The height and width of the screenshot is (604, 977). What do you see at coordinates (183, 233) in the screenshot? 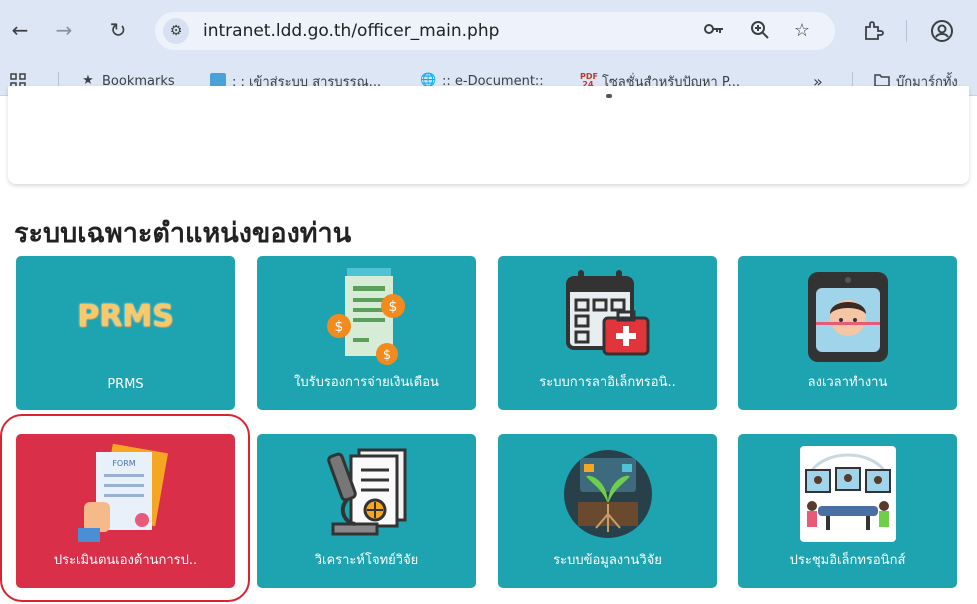
I see `section-title: ระบบเฉพาะตำแหน่งของท่าน` at bounding box center [183, 233].